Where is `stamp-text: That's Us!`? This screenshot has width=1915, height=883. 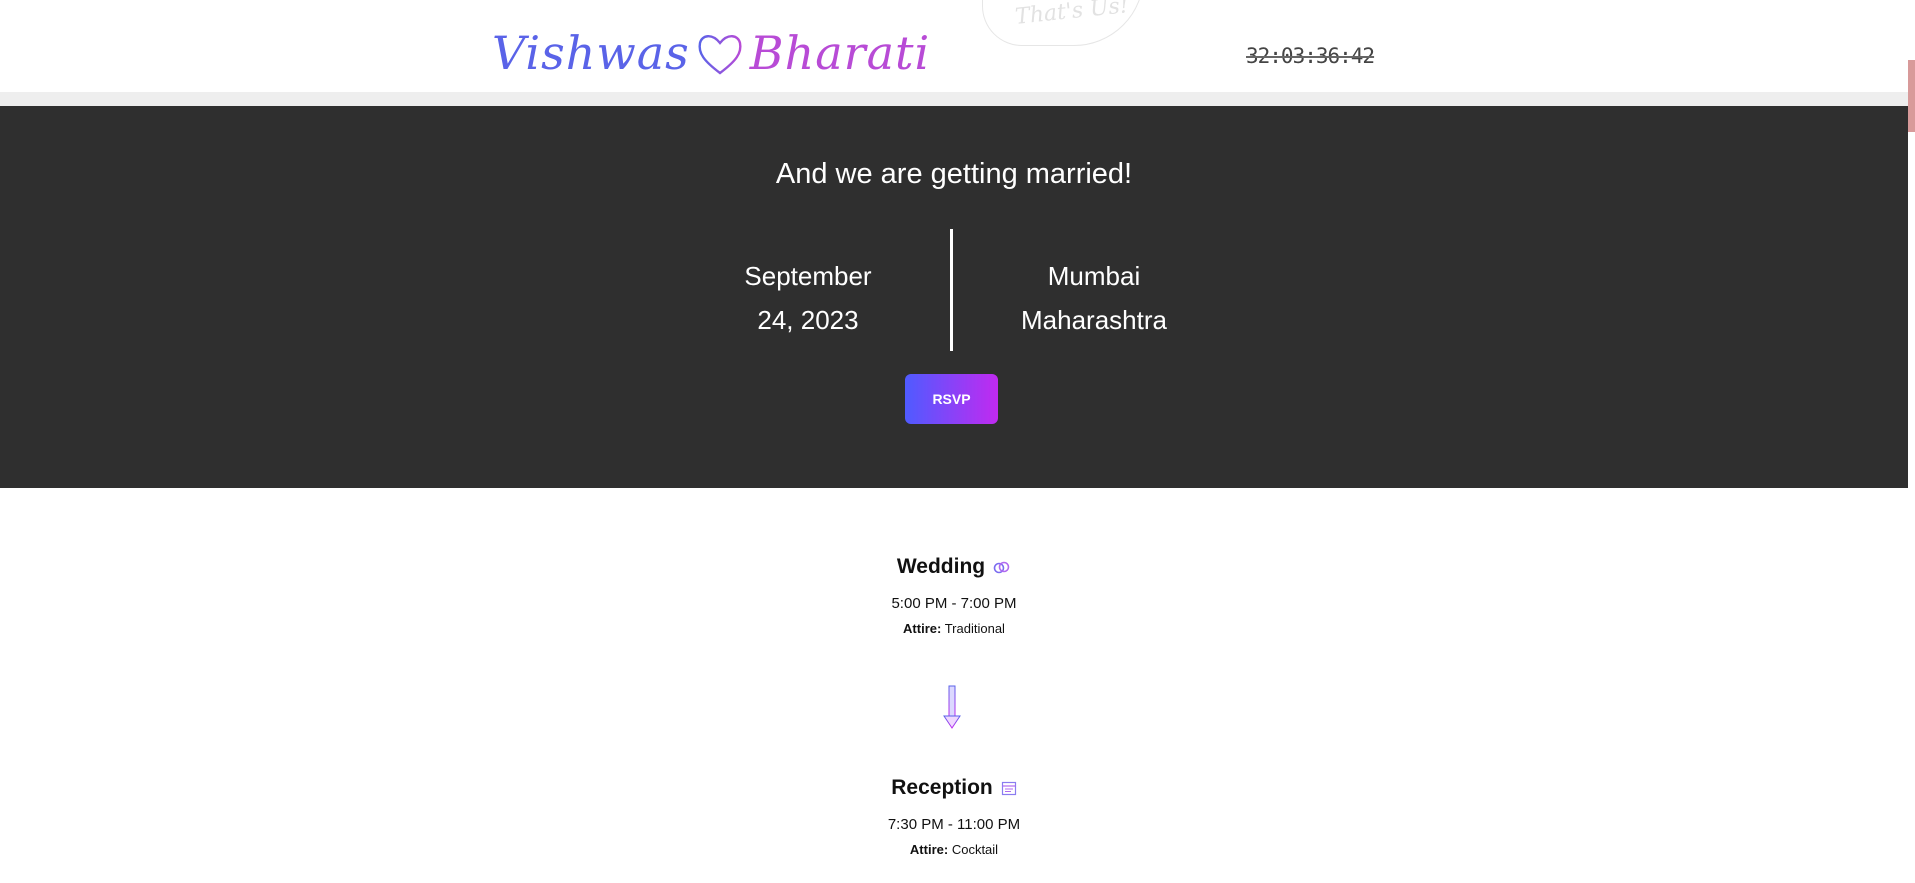 stamp-text: That's Us! is located at coordinates (1072, 15).